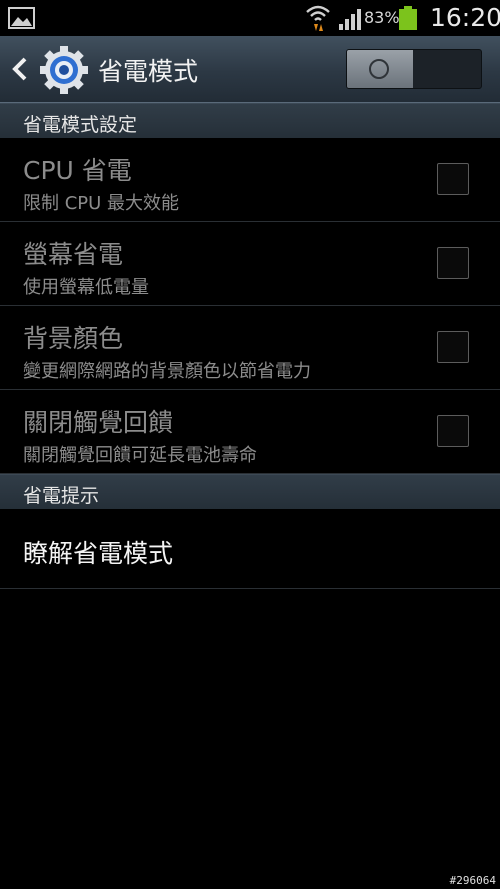  What do you see at coordinates (86, 287) in the screenshot?
I see `row-subtitle: 使用螢幕低電量` at bounding box center [86, 287].